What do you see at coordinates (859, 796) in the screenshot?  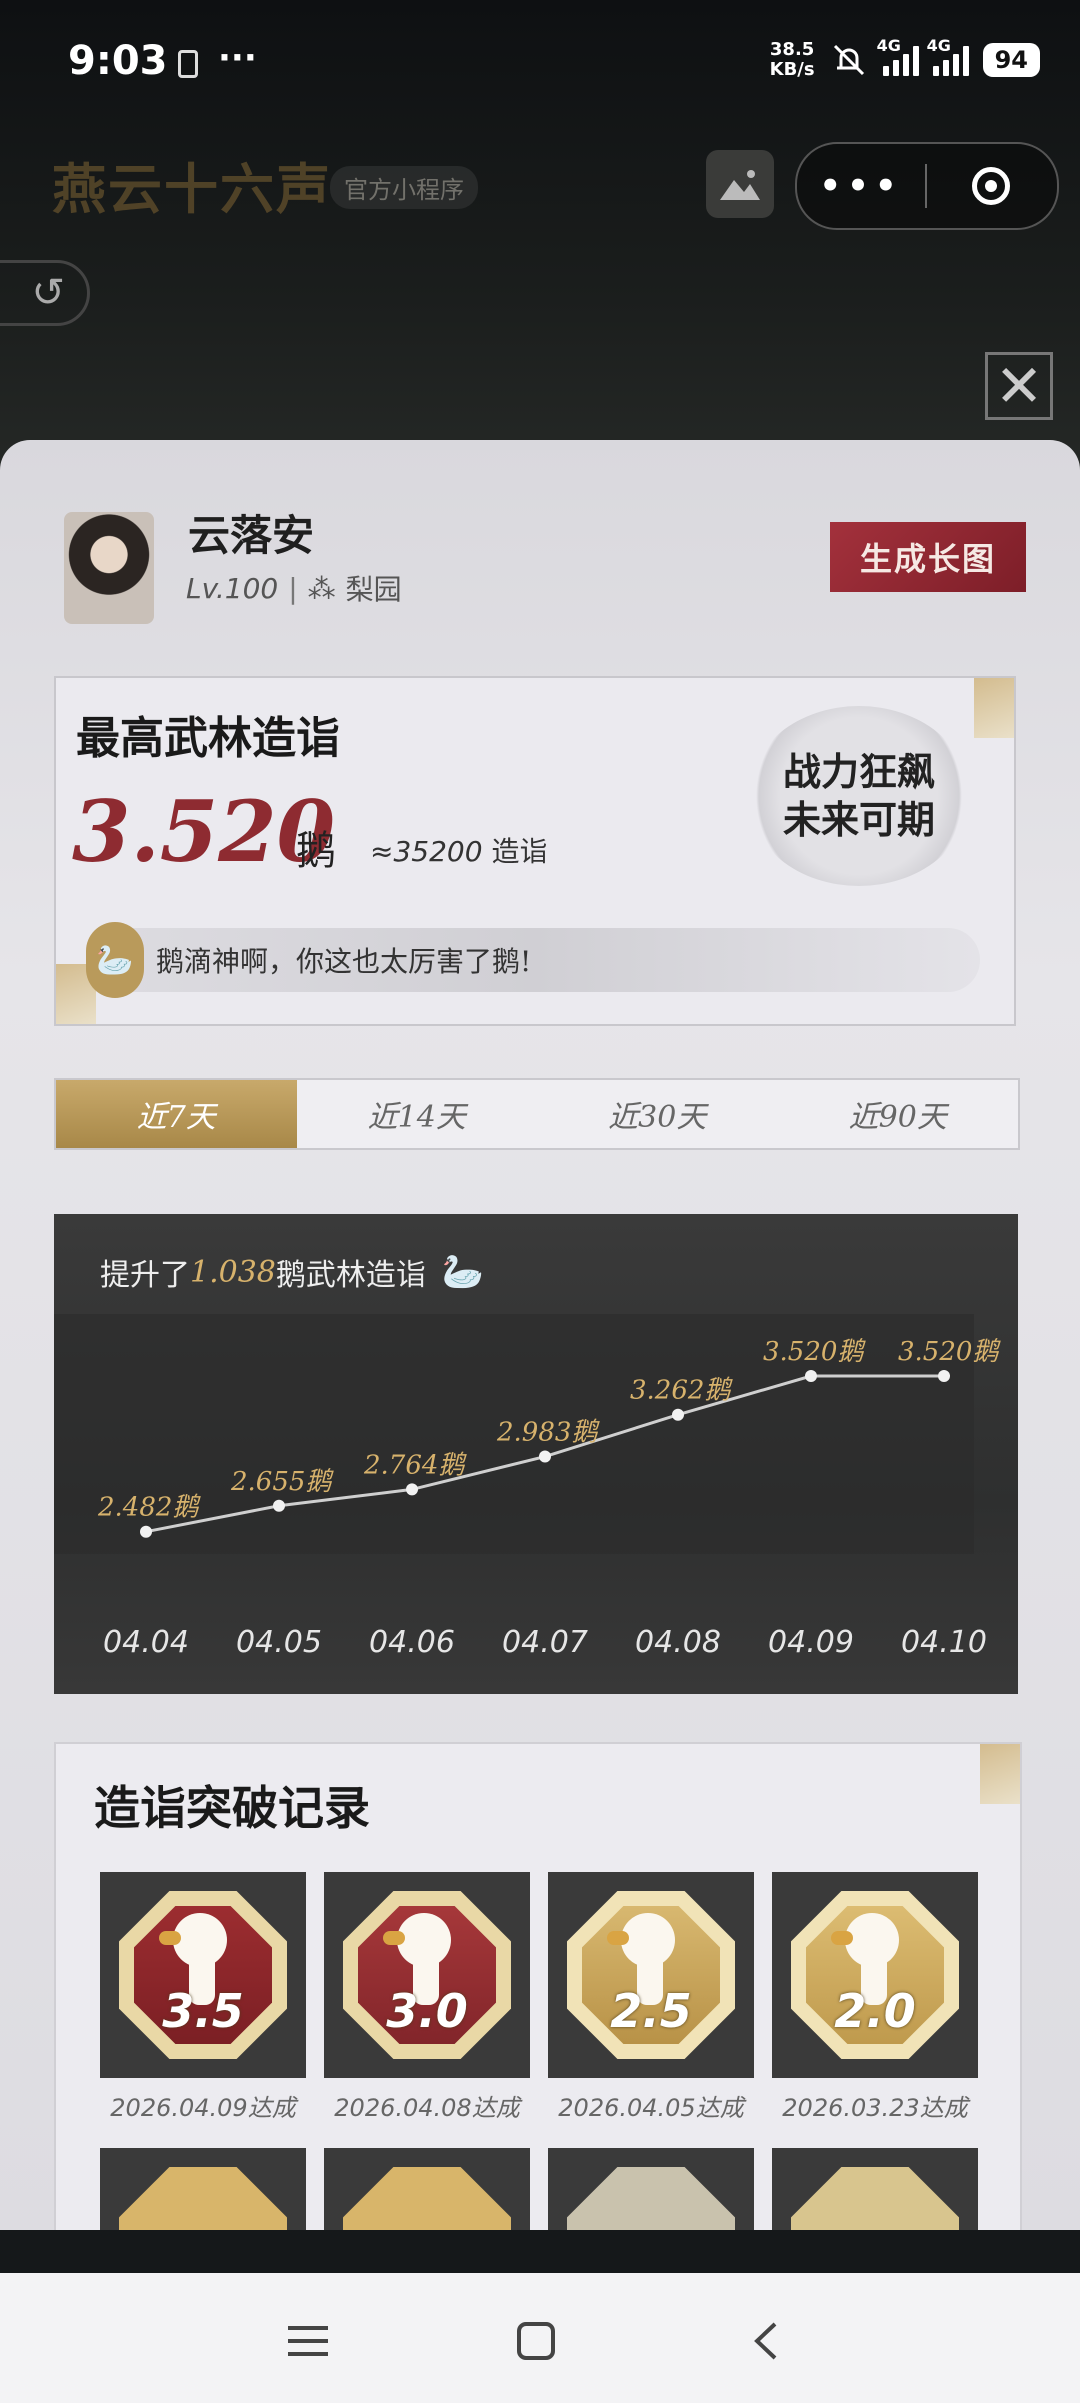 I see `slogan-seal: 战力狂飙 未来可期` at bounding box center [859, 796].